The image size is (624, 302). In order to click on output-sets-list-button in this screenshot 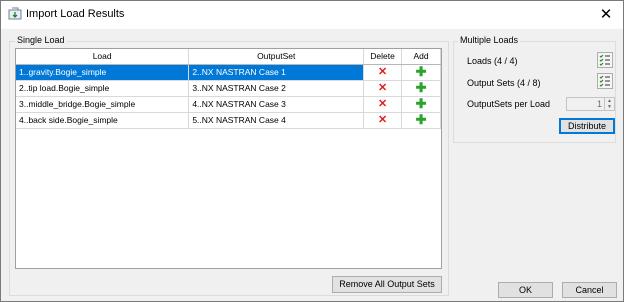, I will do `click(605, 81)`.